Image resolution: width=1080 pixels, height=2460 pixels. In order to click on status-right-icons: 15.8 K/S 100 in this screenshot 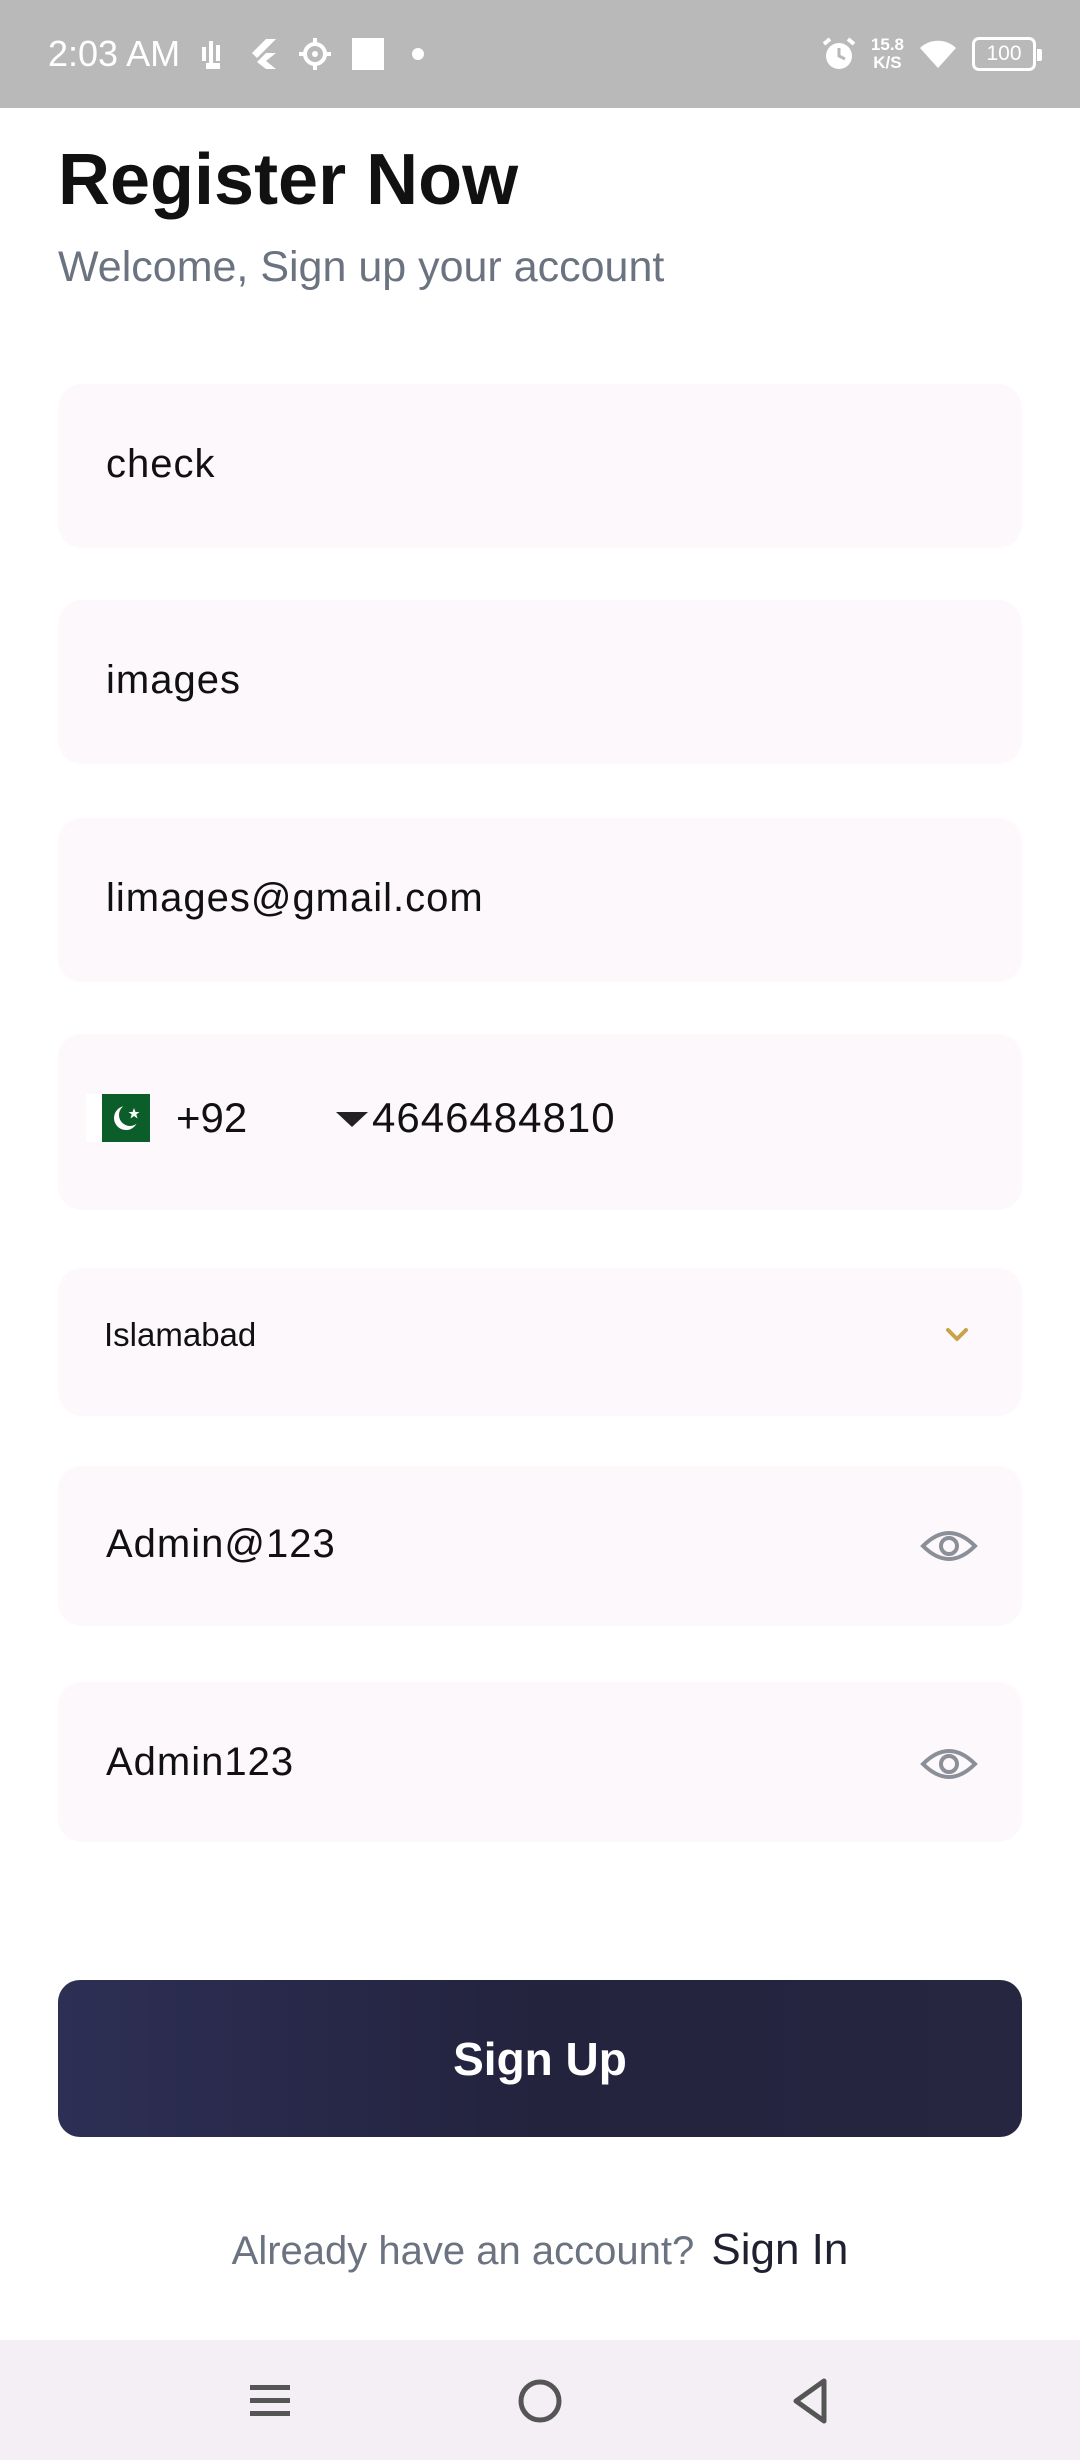, I will do `click(931, 54)`.